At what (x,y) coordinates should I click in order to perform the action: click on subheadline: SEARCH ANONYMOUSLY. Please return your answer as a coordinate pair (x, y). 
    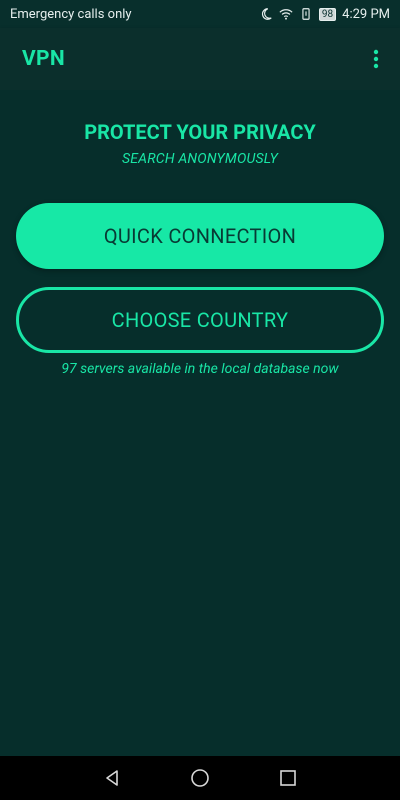
    Looking at the image, I should click on (200, 159).